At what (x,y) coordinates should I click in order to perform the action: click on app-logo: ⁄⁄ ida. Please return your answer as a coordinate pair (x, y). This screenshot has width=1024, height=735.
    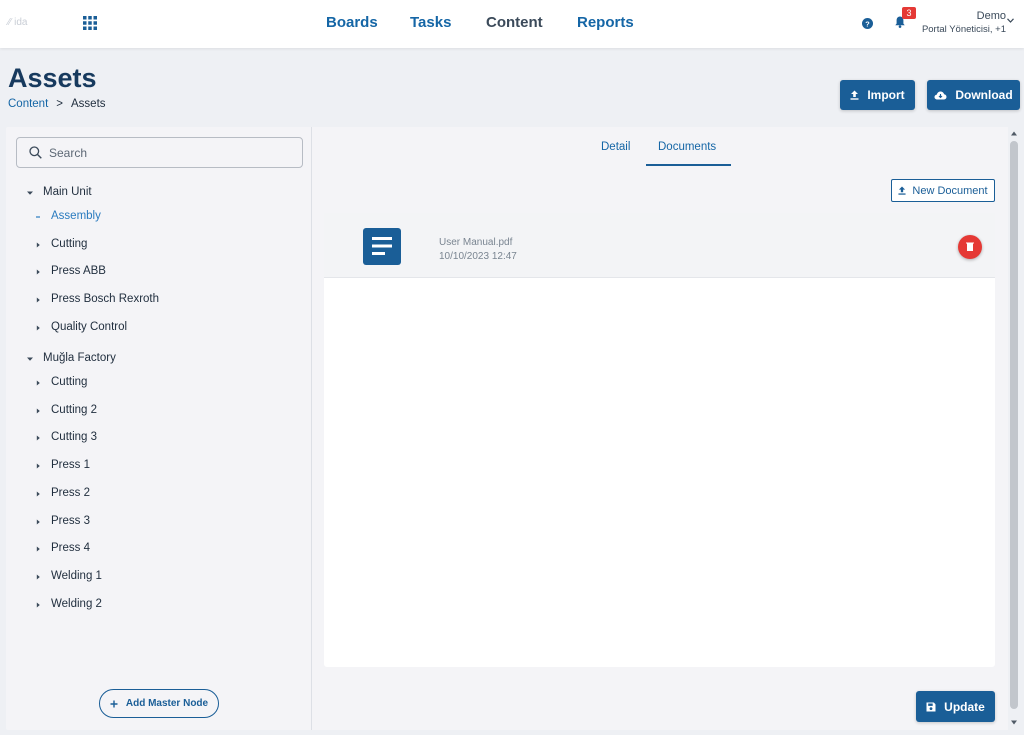
    Looking at the image, I should click on (17, 22).